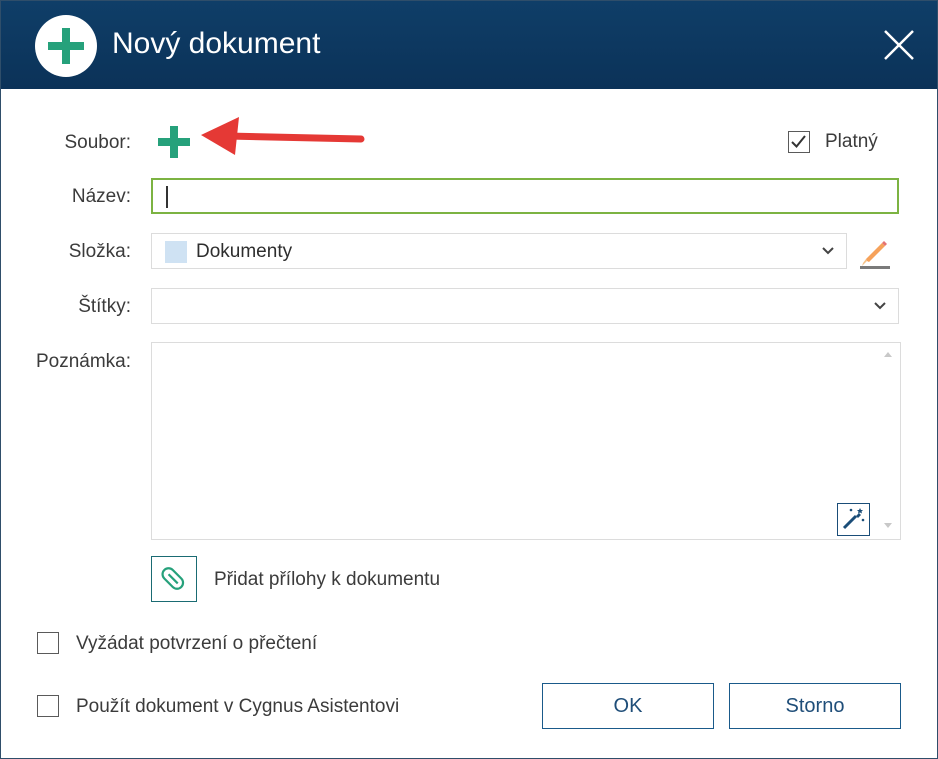  Describe the element at coordinates (525, 306) in the screenshot. I see `tags-select` at that location.